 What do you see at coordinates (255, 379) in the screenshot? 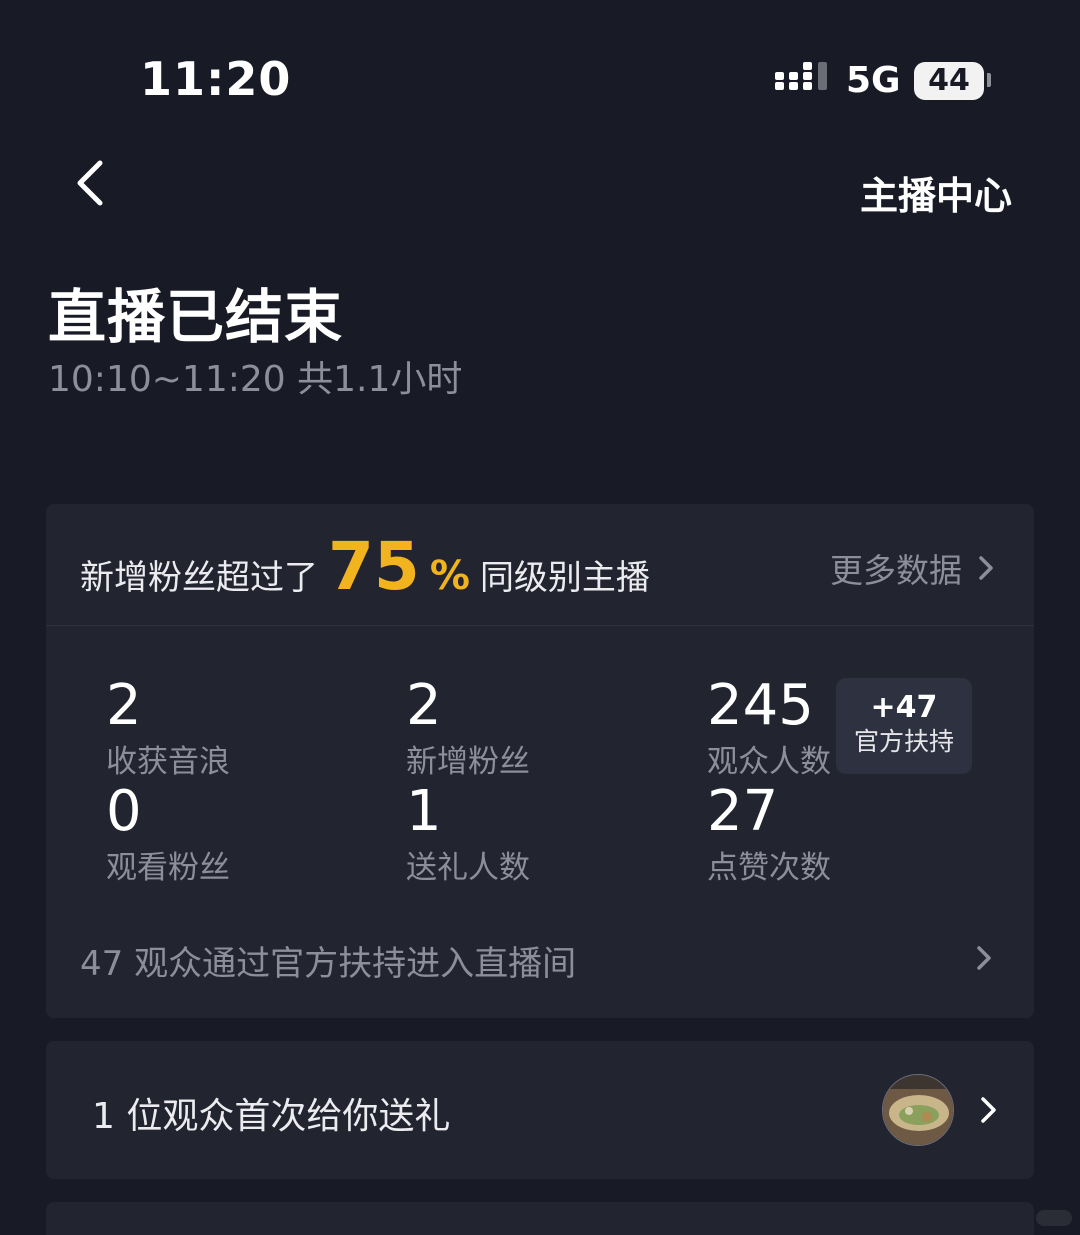
I see `session-duration: 10:10~11:20 共1.1小时` at bounding box center [255, 379].